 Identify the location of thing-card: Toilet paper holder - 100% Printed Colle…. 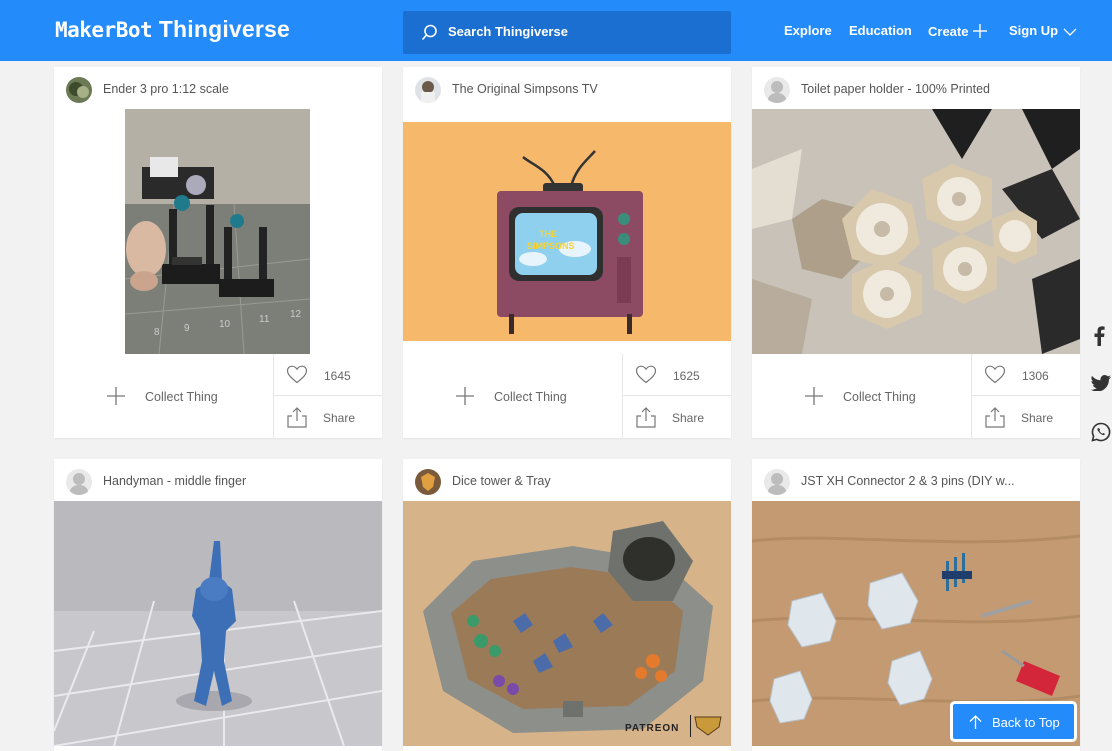
(916, 252).